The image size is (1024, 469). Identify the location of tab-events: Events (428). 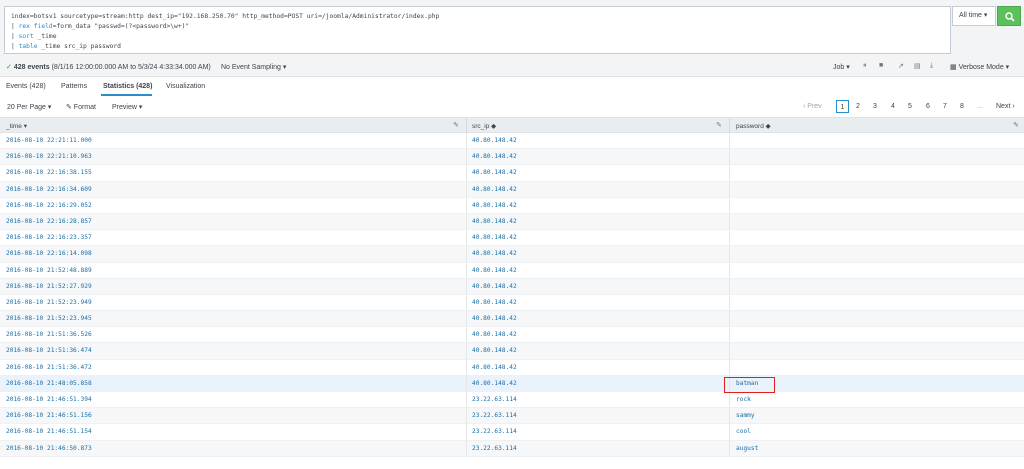
(26, 86).